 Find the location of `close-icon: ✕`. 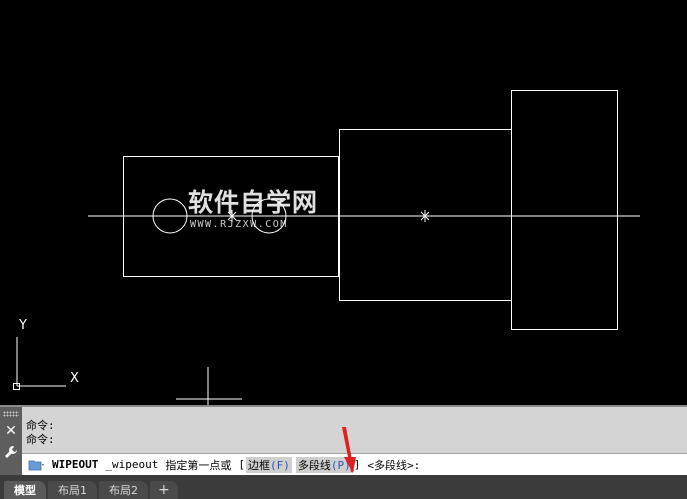

close-icon: ✕ is located at coordinates (11, 431).